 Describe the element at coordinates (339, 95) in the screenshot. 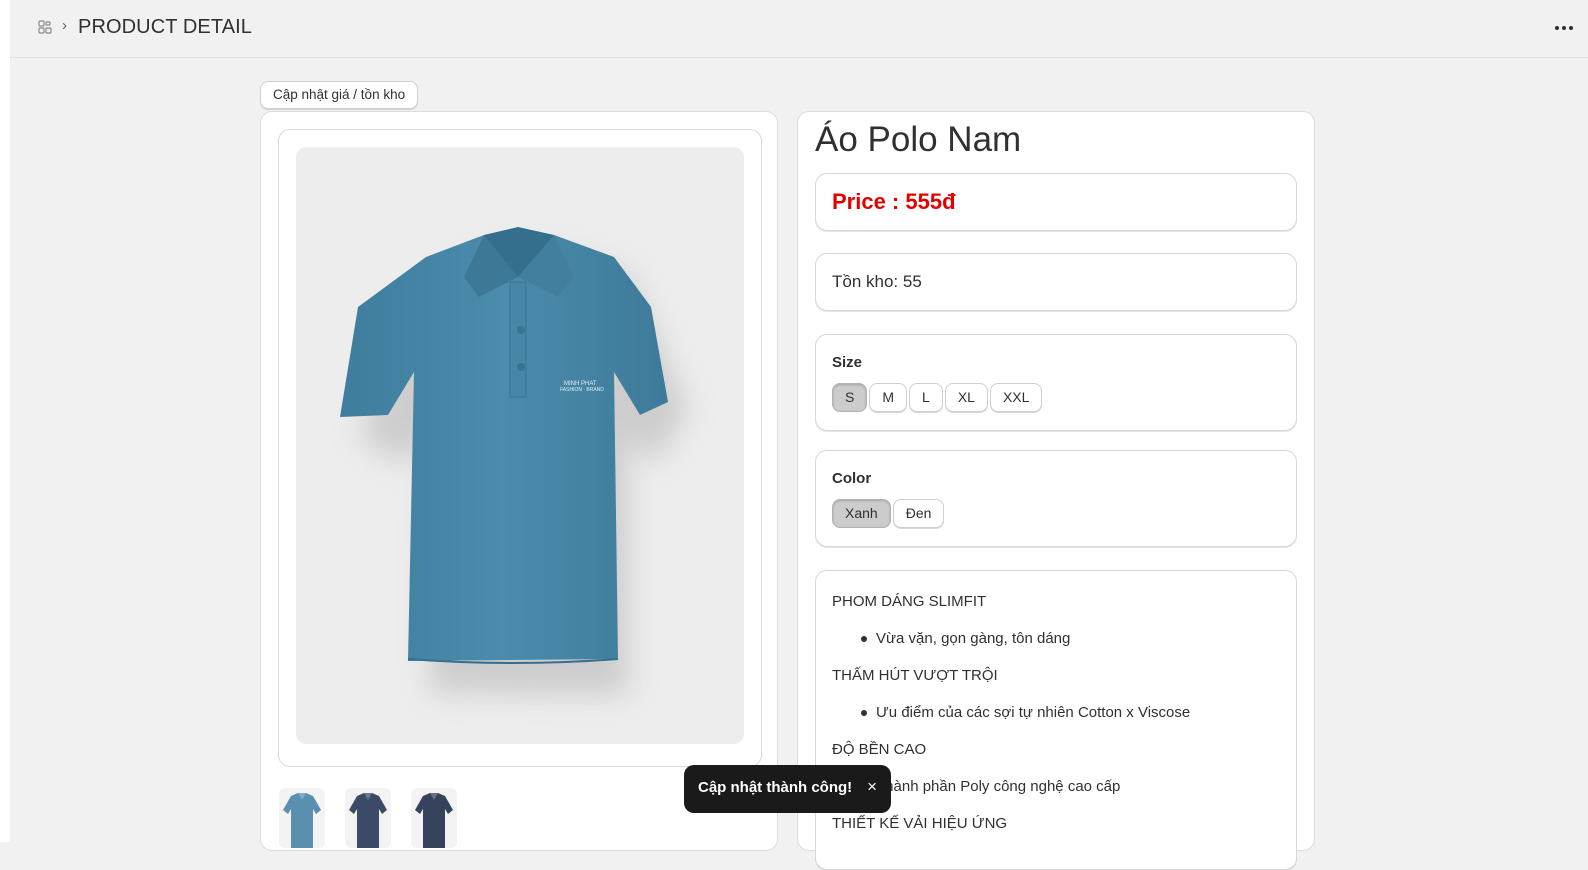

I see `update-price-stock-button: Cập nhật giá / tồn kho` at that location.